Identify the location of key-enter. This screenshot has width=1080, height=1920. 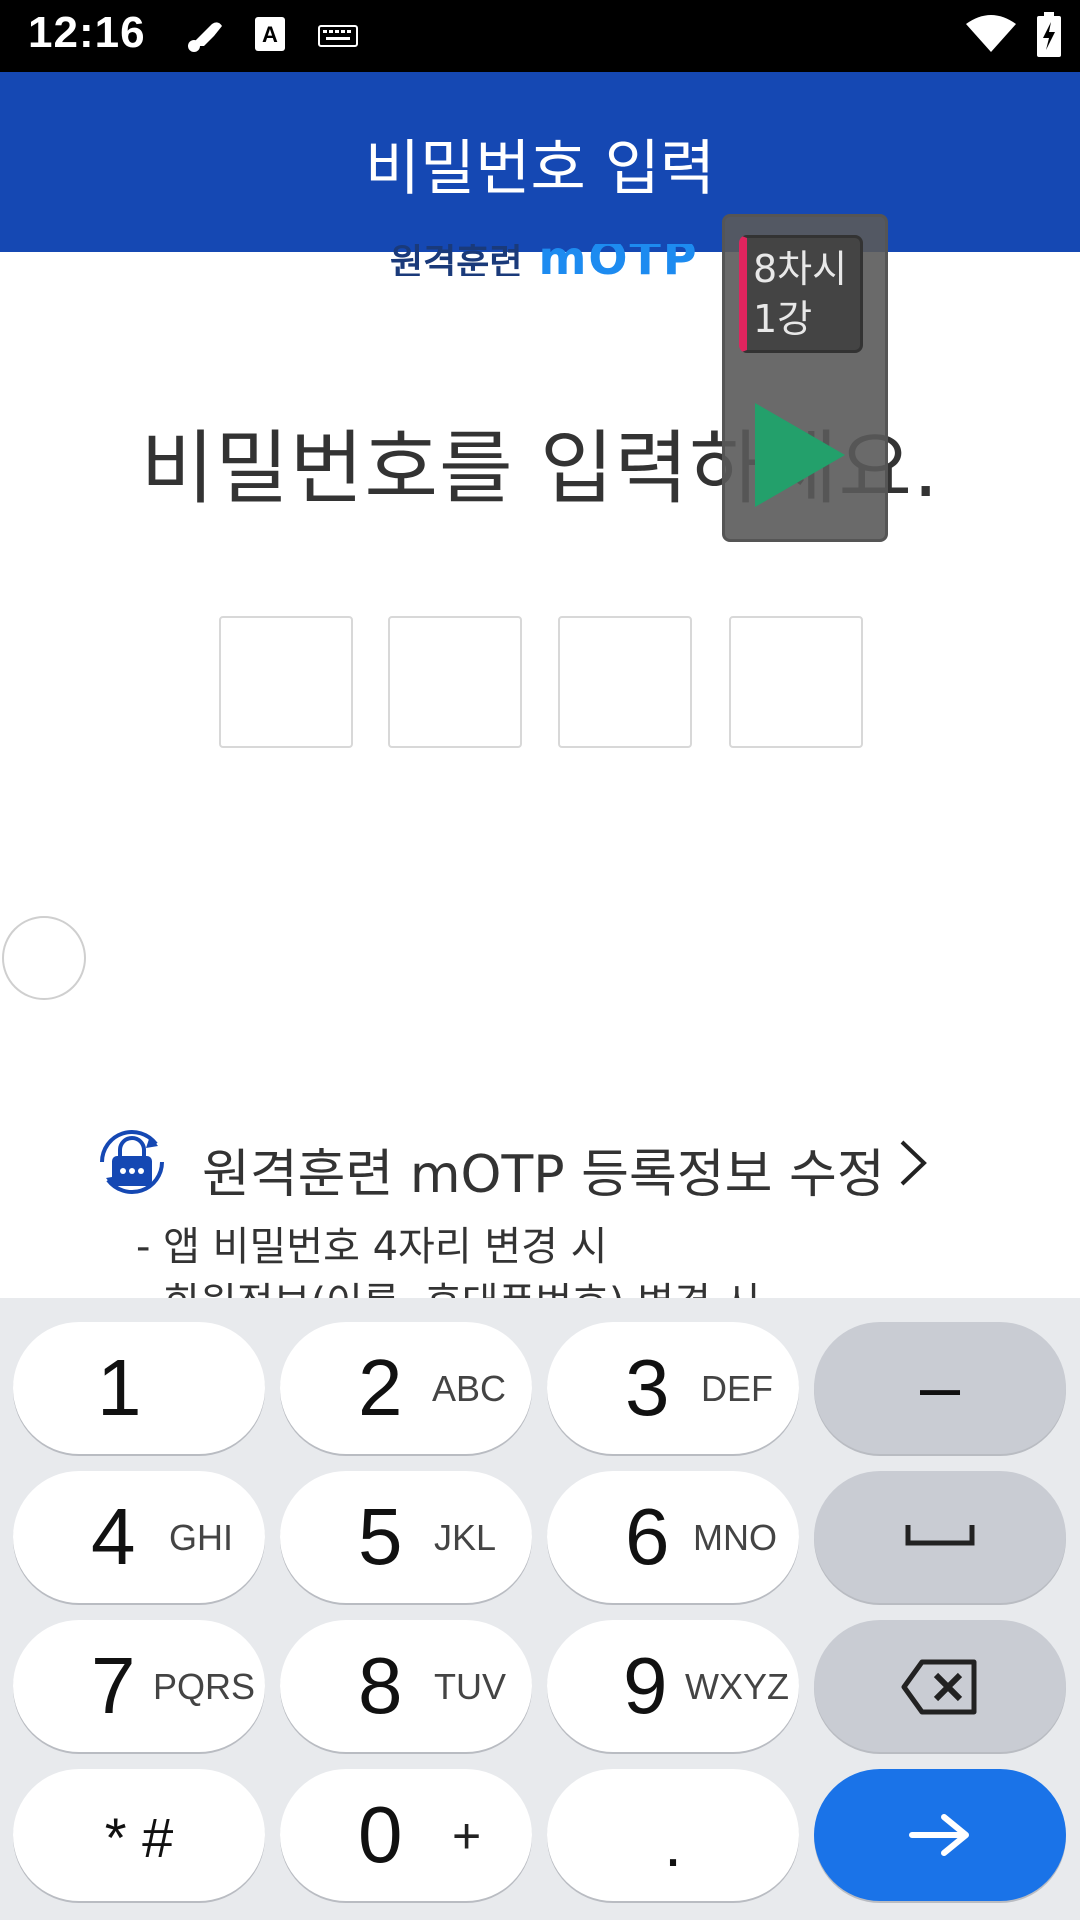
(940, 1835).